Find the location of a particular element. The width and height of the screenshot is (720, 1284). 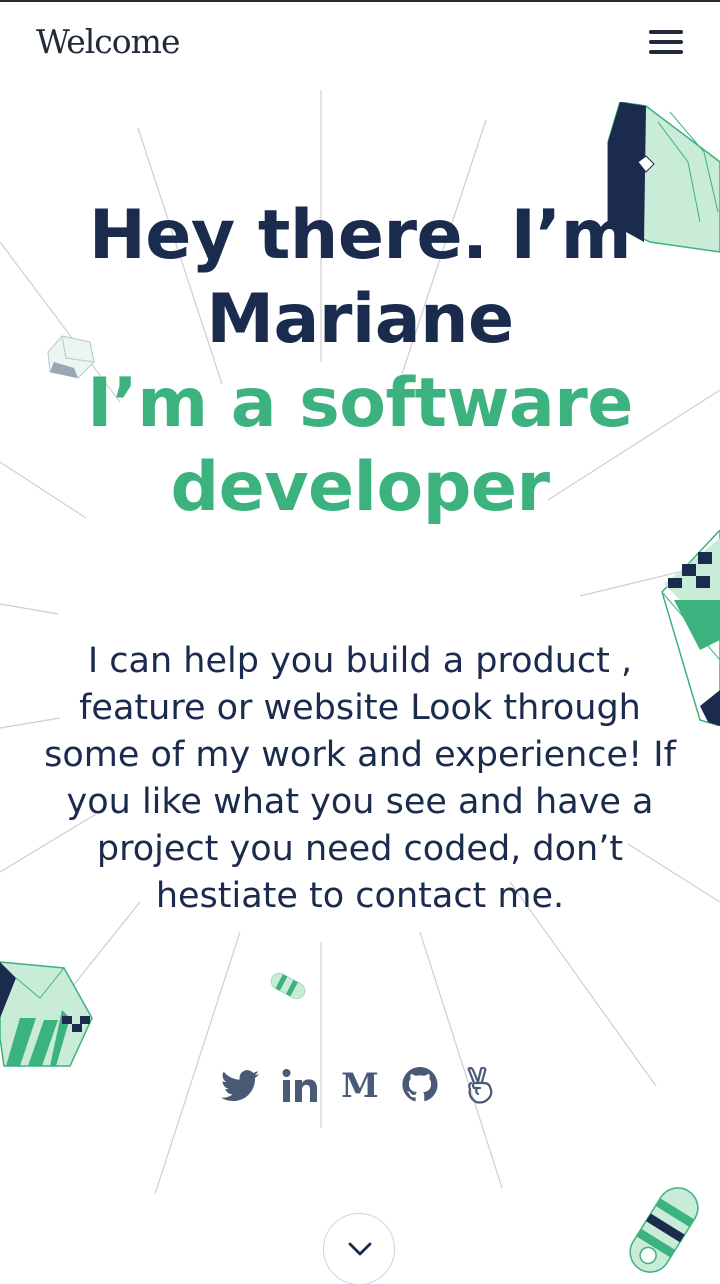

medium-link: M is located at coordinates (360, 1086).